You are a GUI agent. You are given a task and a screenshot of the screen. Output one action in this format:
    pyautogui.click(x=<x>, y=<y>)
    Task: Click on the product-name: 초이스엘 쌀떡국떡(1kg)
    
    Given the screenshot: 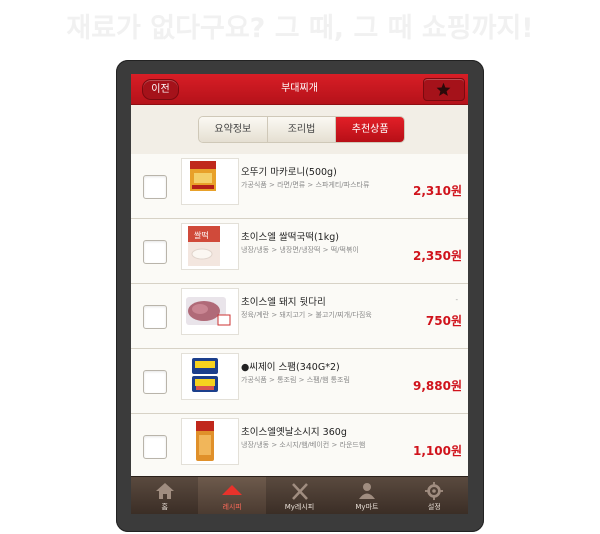 What is the action you would take?
    pyautogui.click(x=290, y=237)
    